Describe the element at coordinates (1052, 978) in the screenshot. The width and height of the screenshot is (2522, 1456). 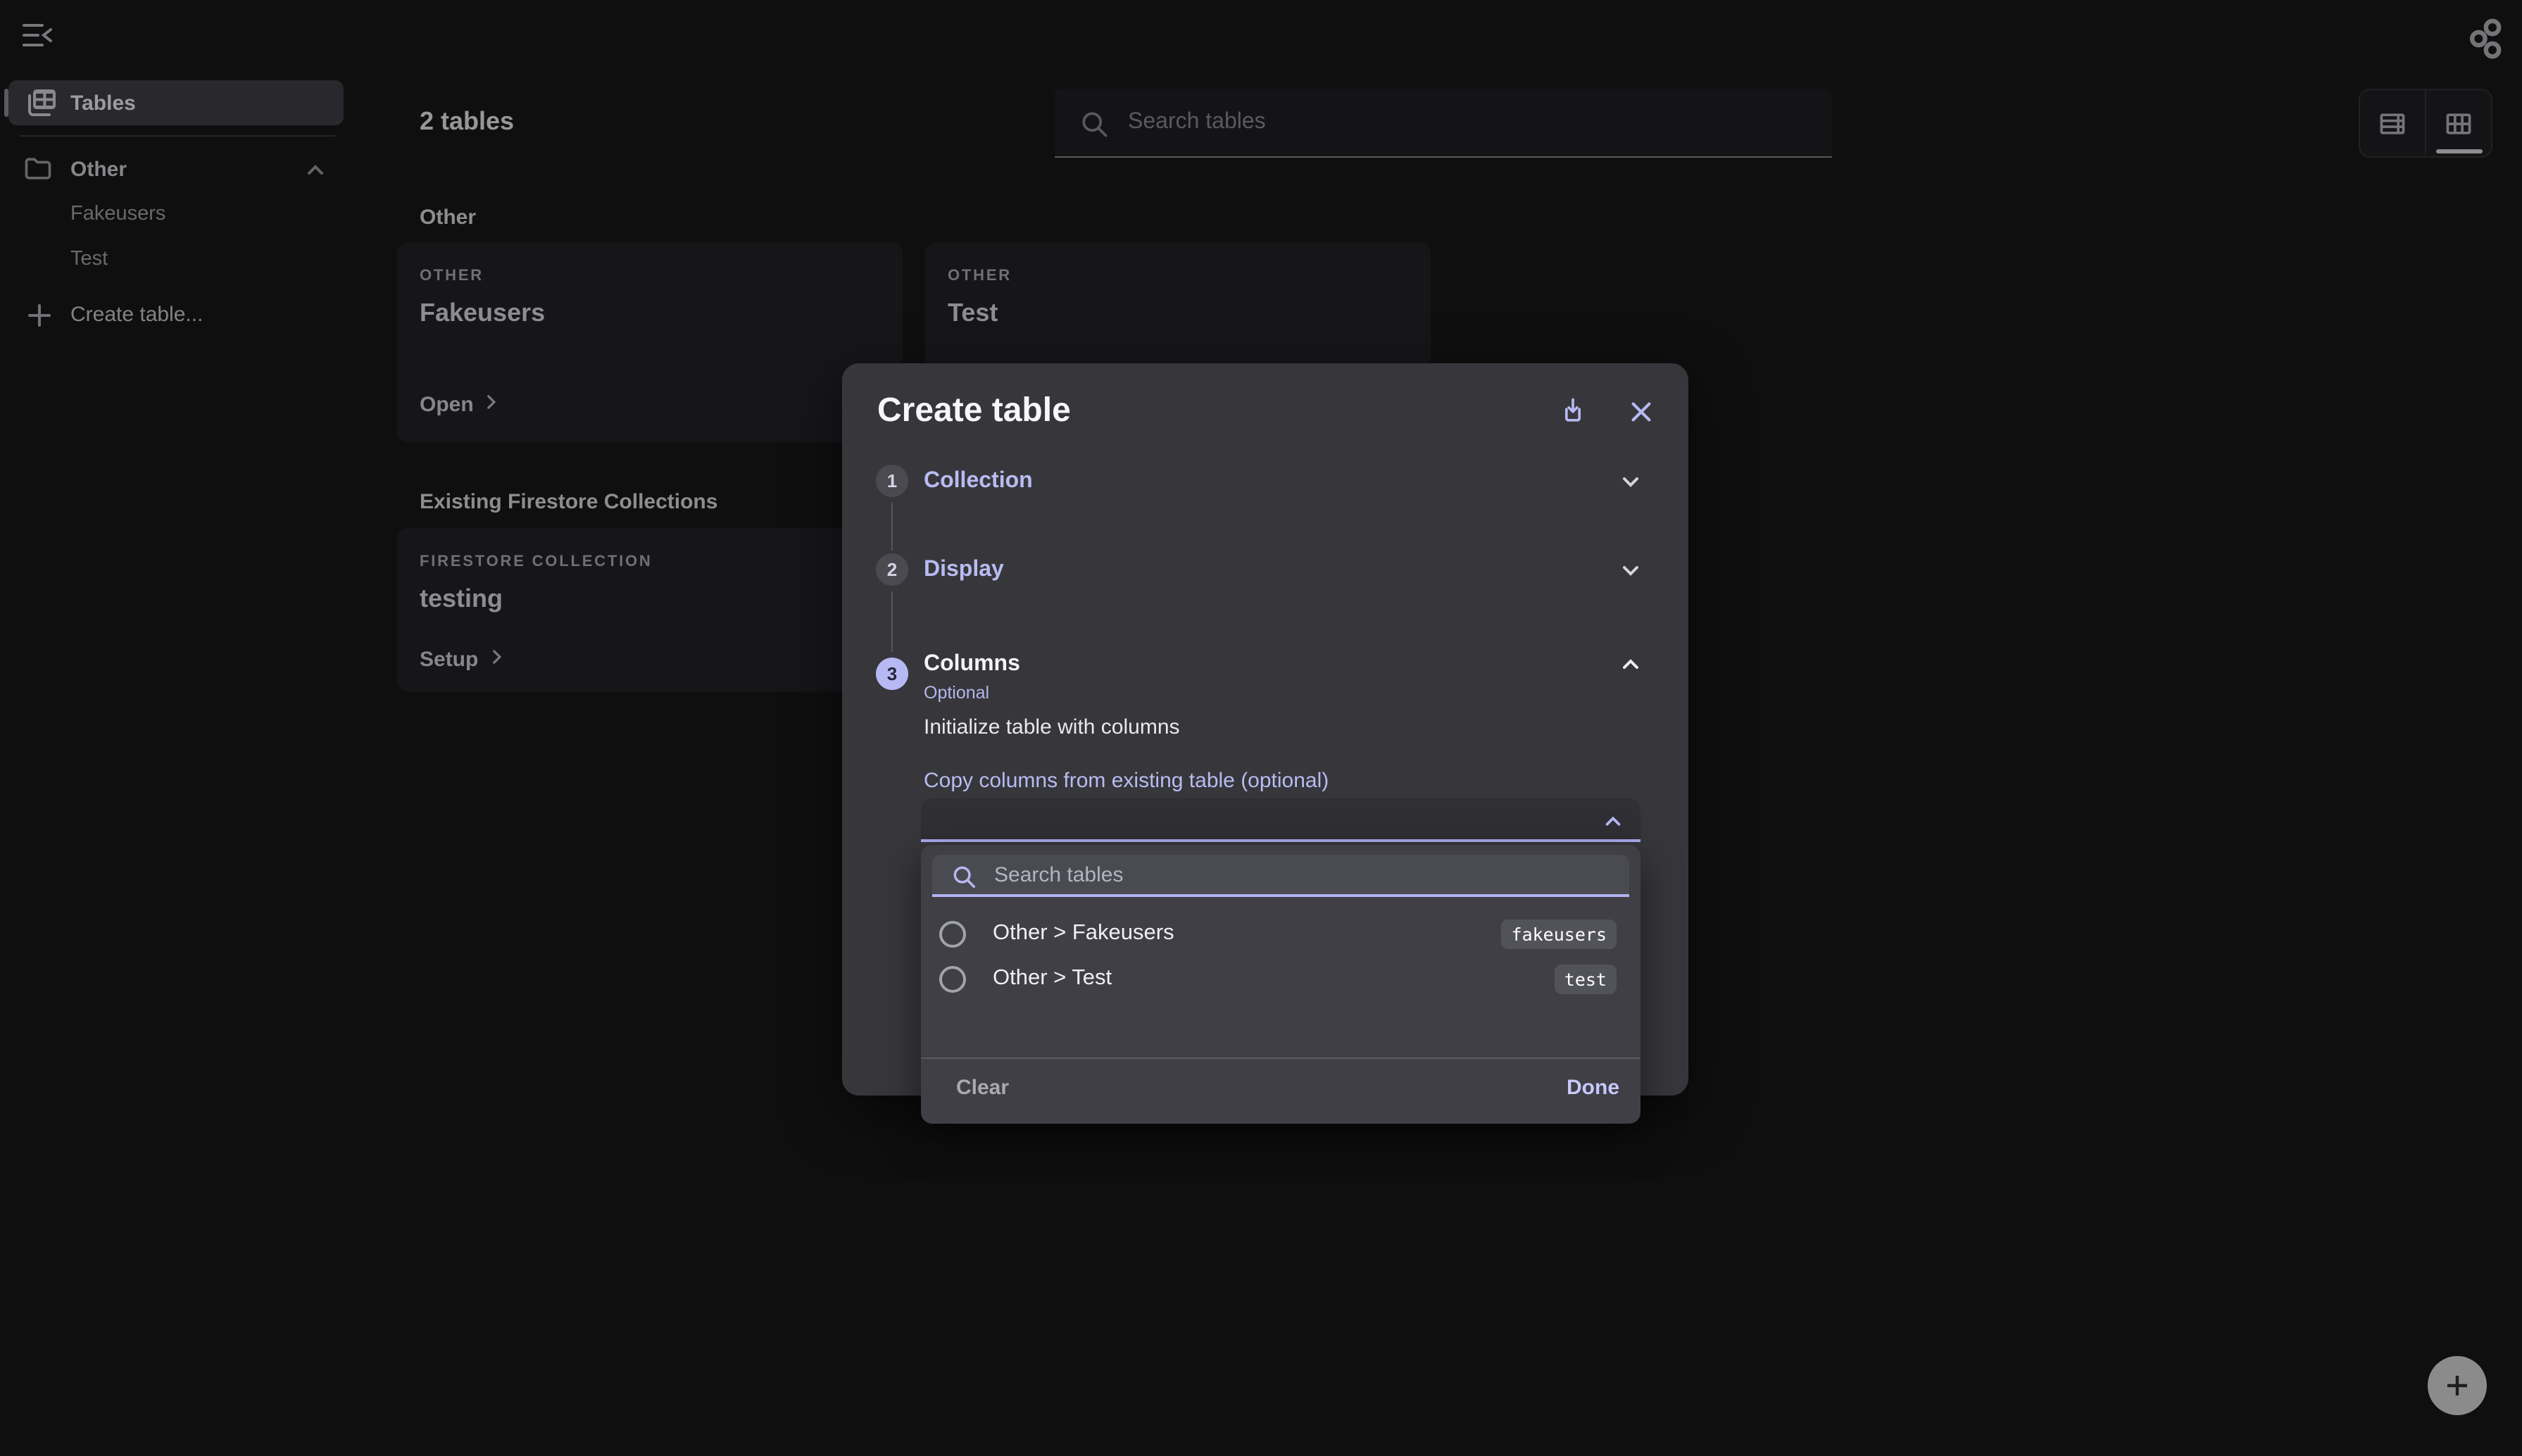
I see `option-label: Other > Test` at that location.